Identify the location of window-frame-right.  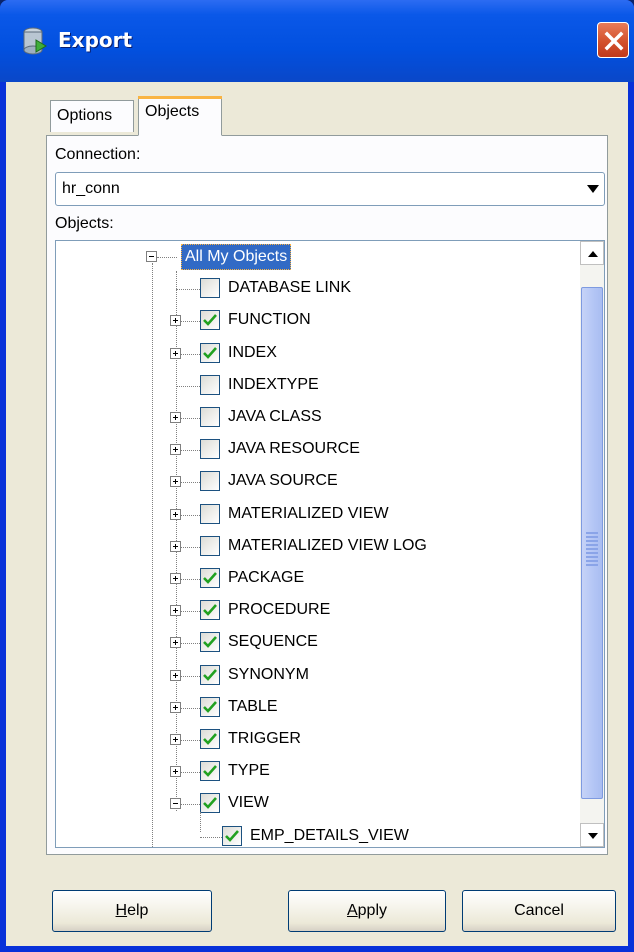
(631, 517).